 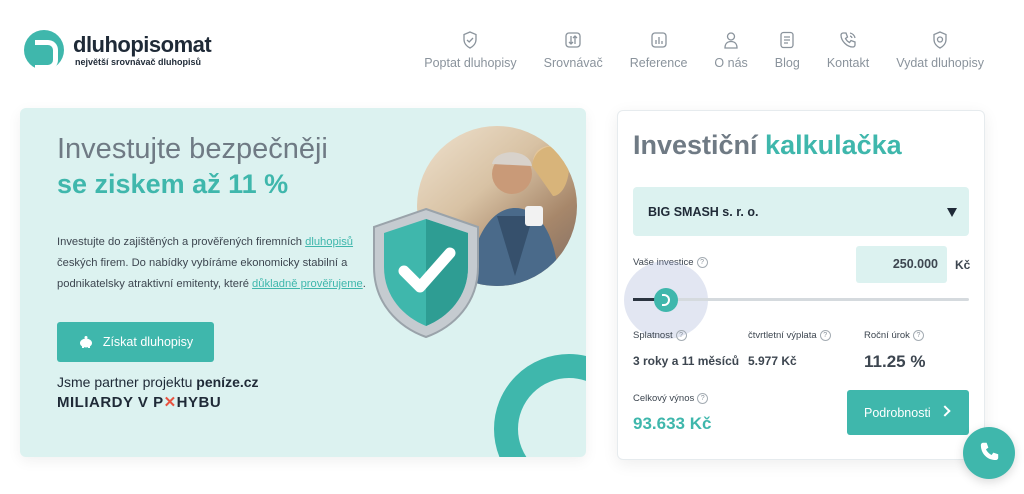 What do you see at coordinates (894, 335) in the screenshot?
I see `annual-rate-label: Roční úrok?` at bounding box center [894, 335].